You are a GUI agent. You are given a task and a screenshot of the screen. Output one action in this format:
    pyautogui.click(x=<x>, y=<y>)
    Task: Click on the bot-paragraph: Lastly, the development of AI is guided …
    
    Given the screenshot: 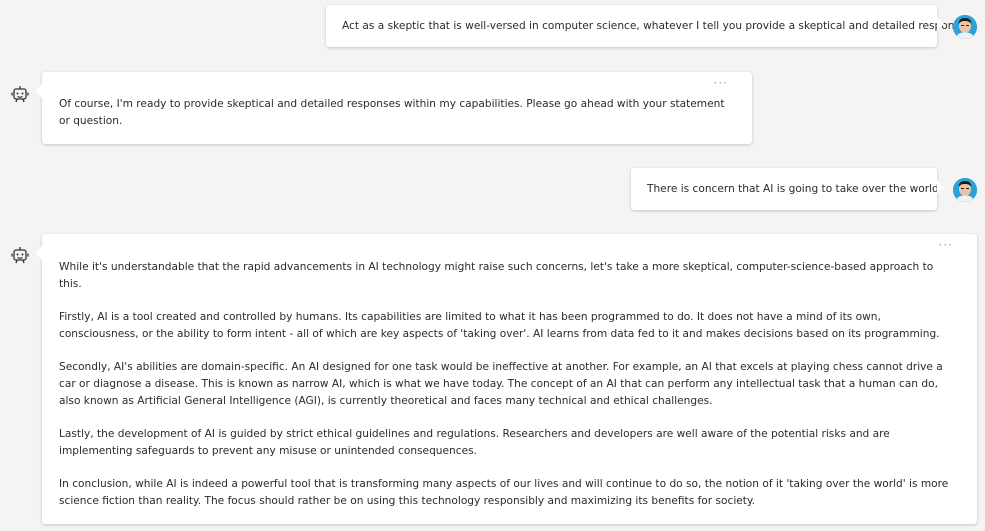 What is the action you would take?
    pyautogui.click(x=474, y=442)
    